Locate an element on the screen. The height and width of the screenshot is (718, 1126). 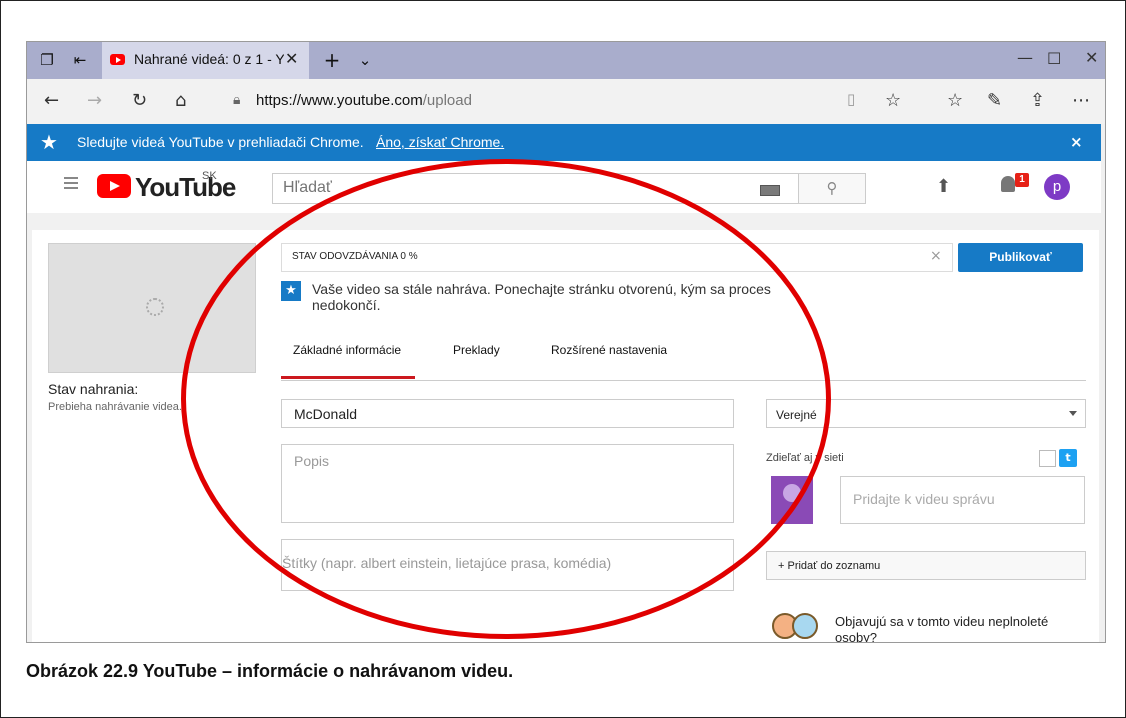
avatar: p is located at coordinates (1057, 187).